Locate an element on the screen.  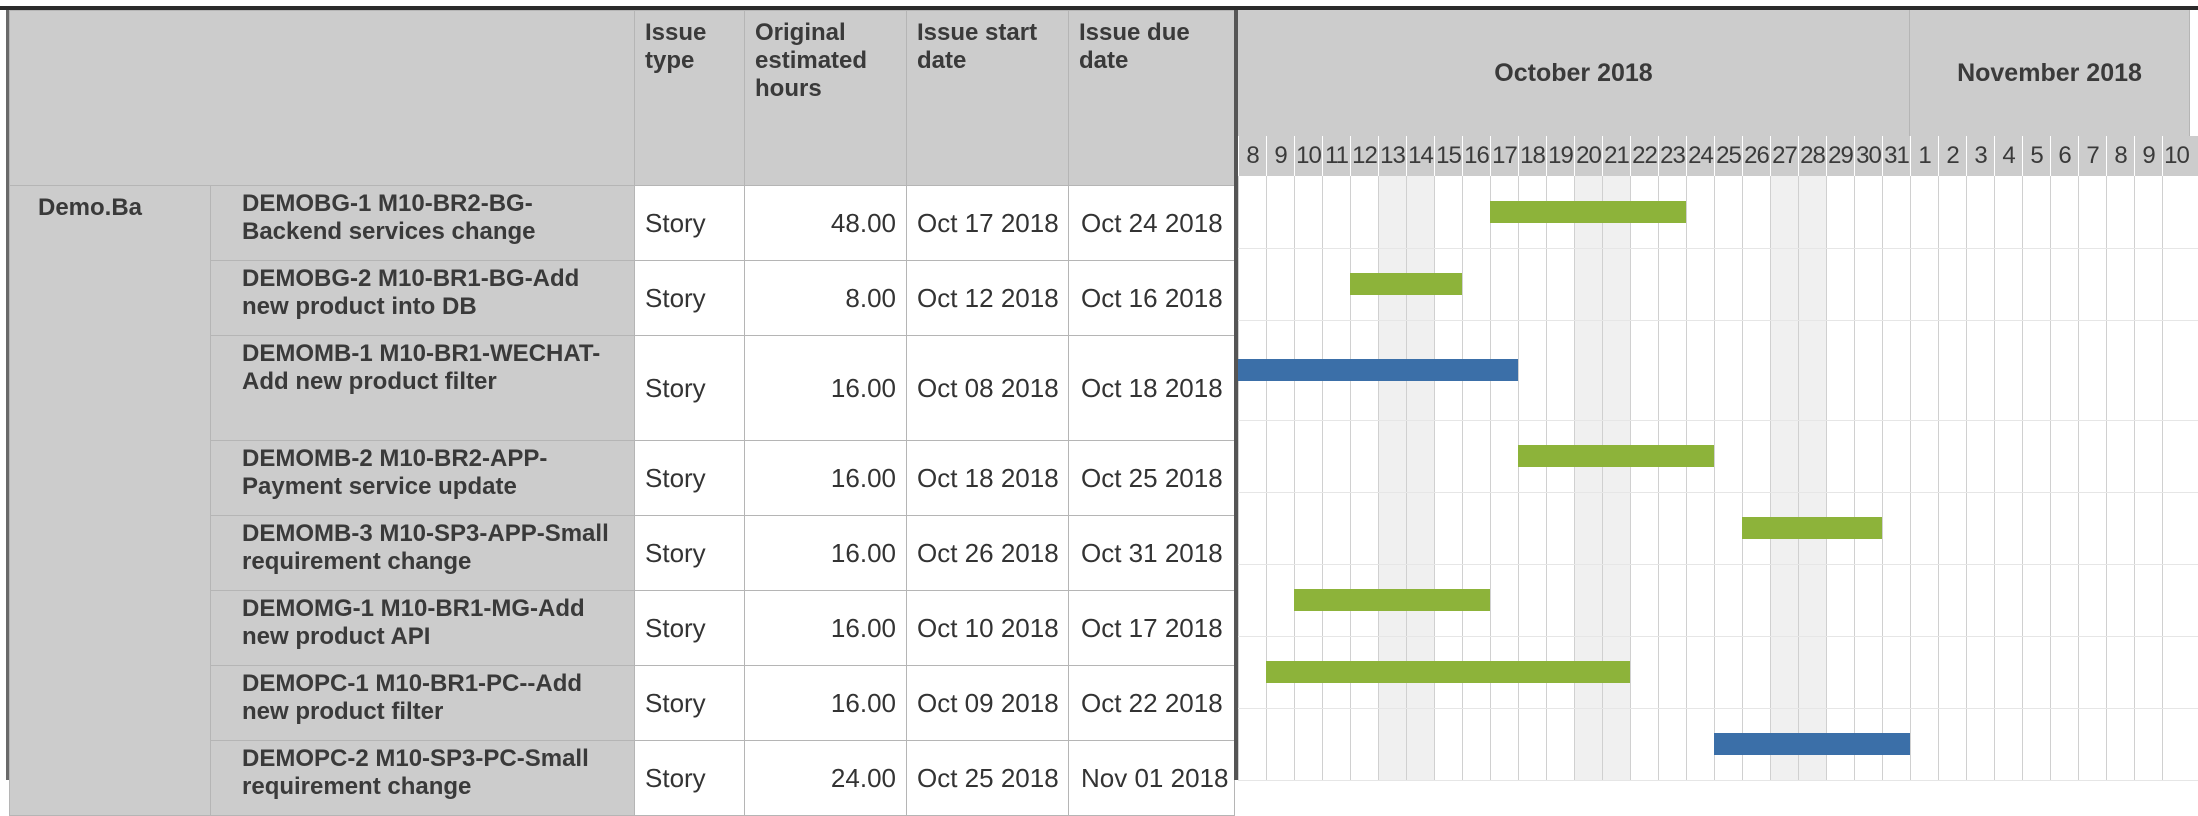
day-label: 13 is located at coordinates (1392, 156).